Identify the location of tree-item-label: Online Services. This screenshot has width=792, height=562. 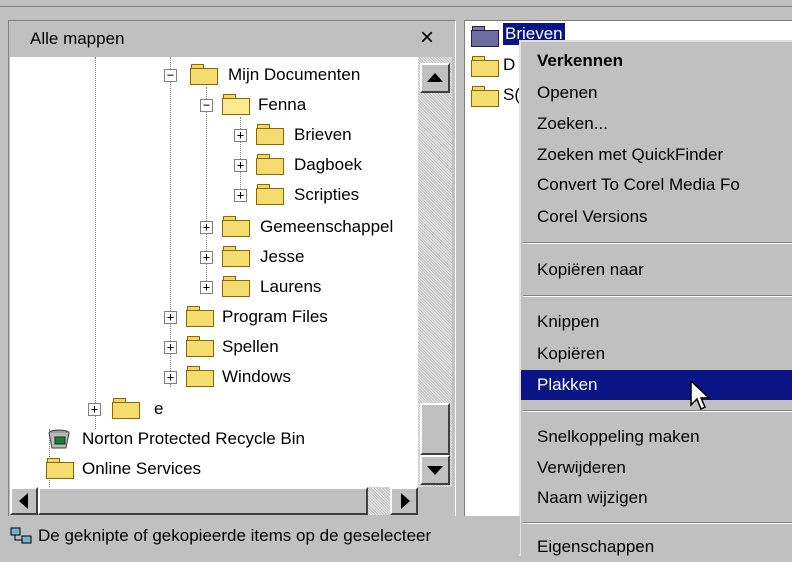
(142, 468).